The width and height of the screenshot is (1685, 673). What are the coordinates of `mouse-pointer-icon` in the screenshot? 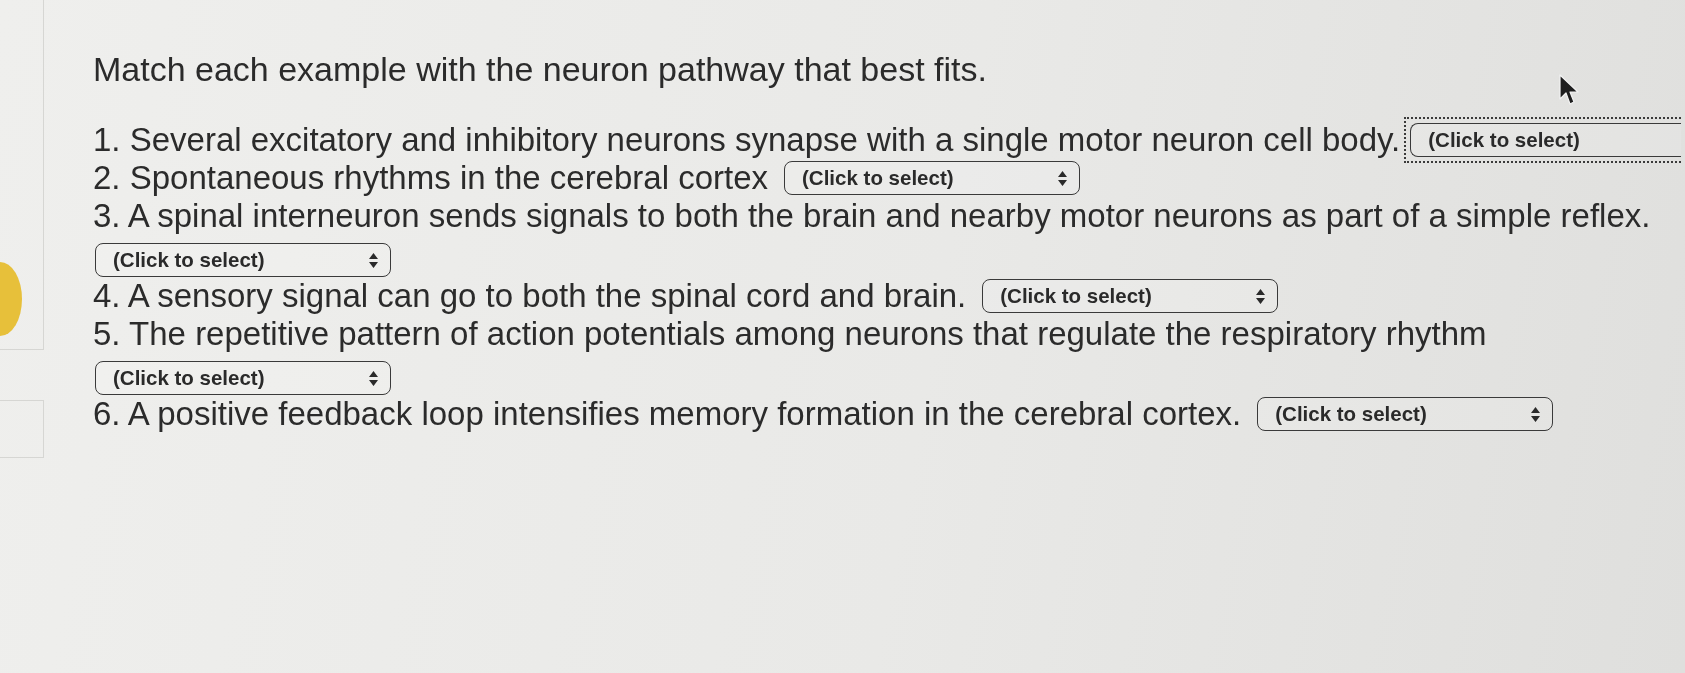 It's located at (1569, 90).